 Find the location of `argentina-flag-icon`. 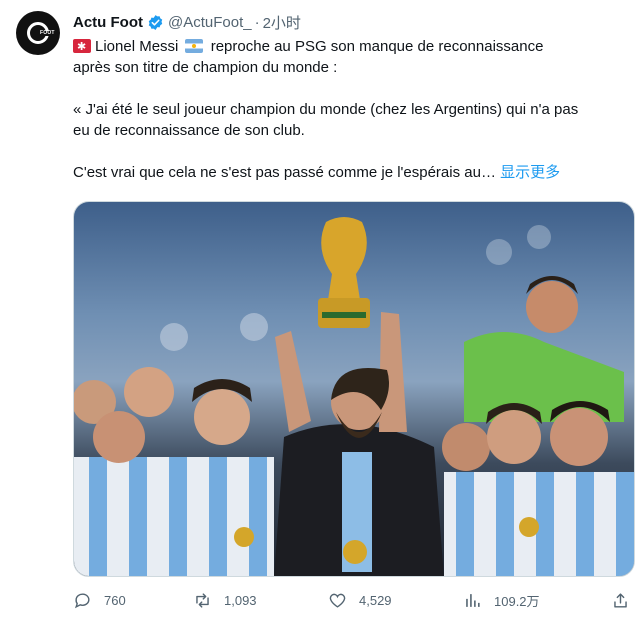

argentina-flag-icon is located at coordinates (193, 46).